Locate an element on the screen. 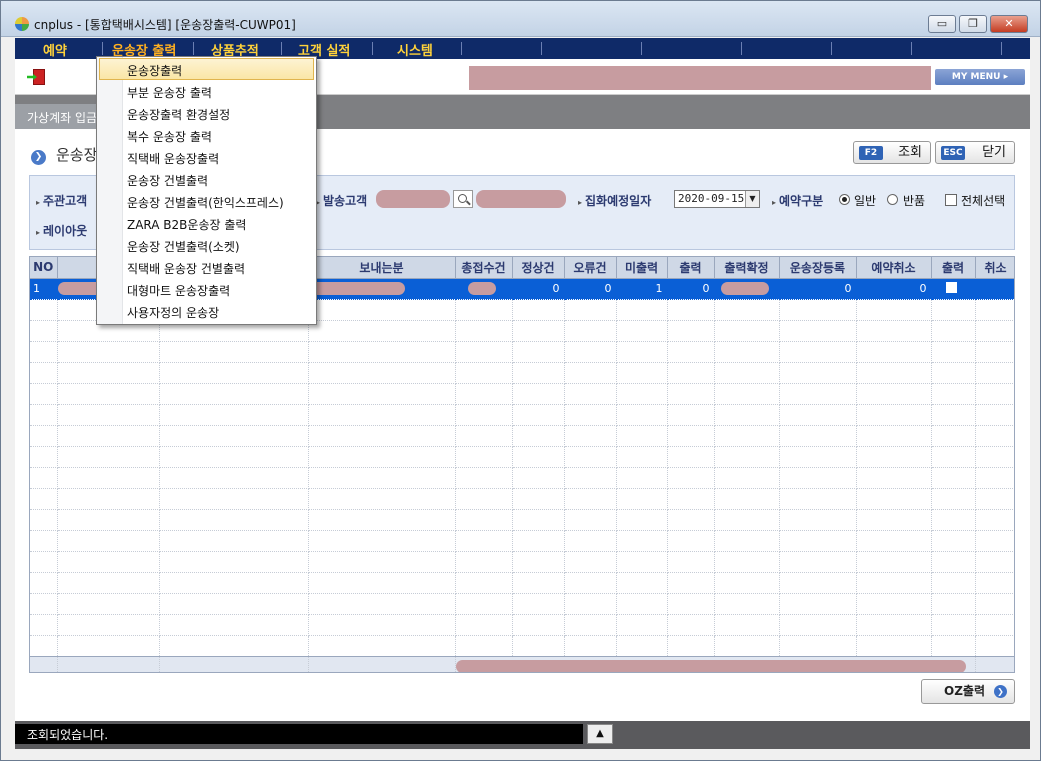  col-print: 출력 is located at coordinates (953, 268).